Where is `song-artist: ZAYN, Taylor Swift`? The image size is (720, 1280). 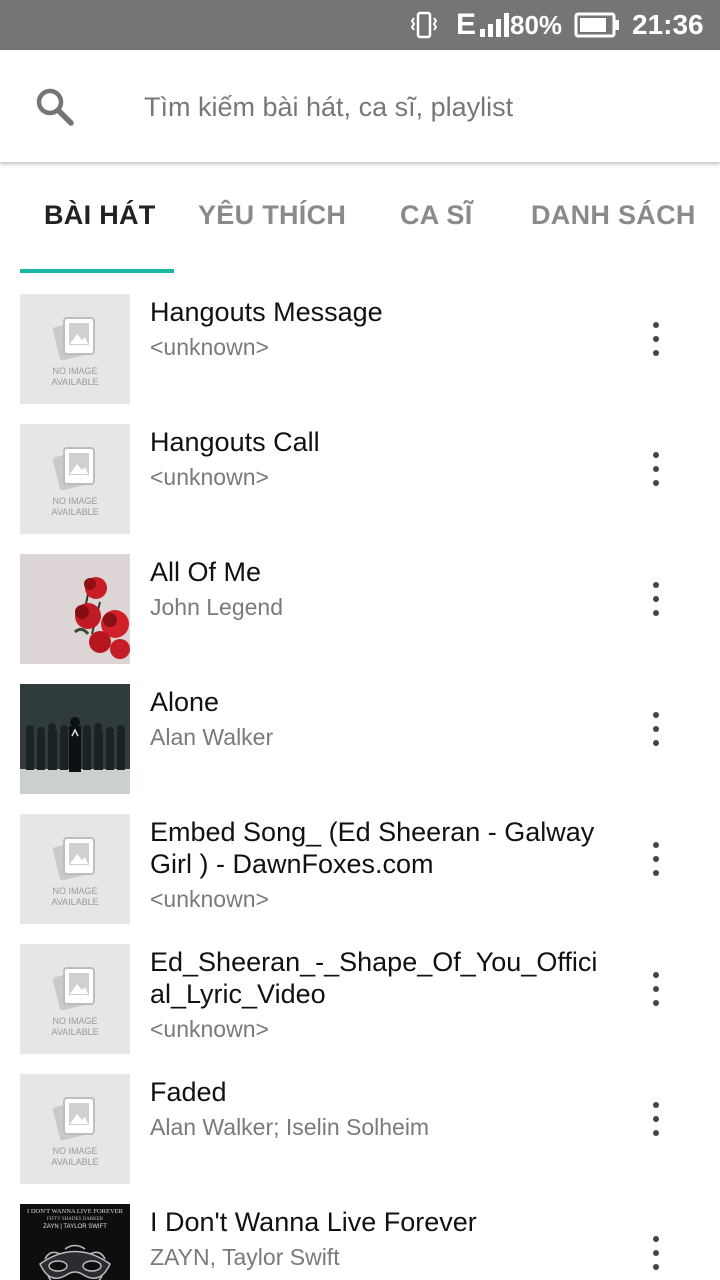 song-artist: ZAYN, Taylor Swift is located at coordinates (245, 1257).